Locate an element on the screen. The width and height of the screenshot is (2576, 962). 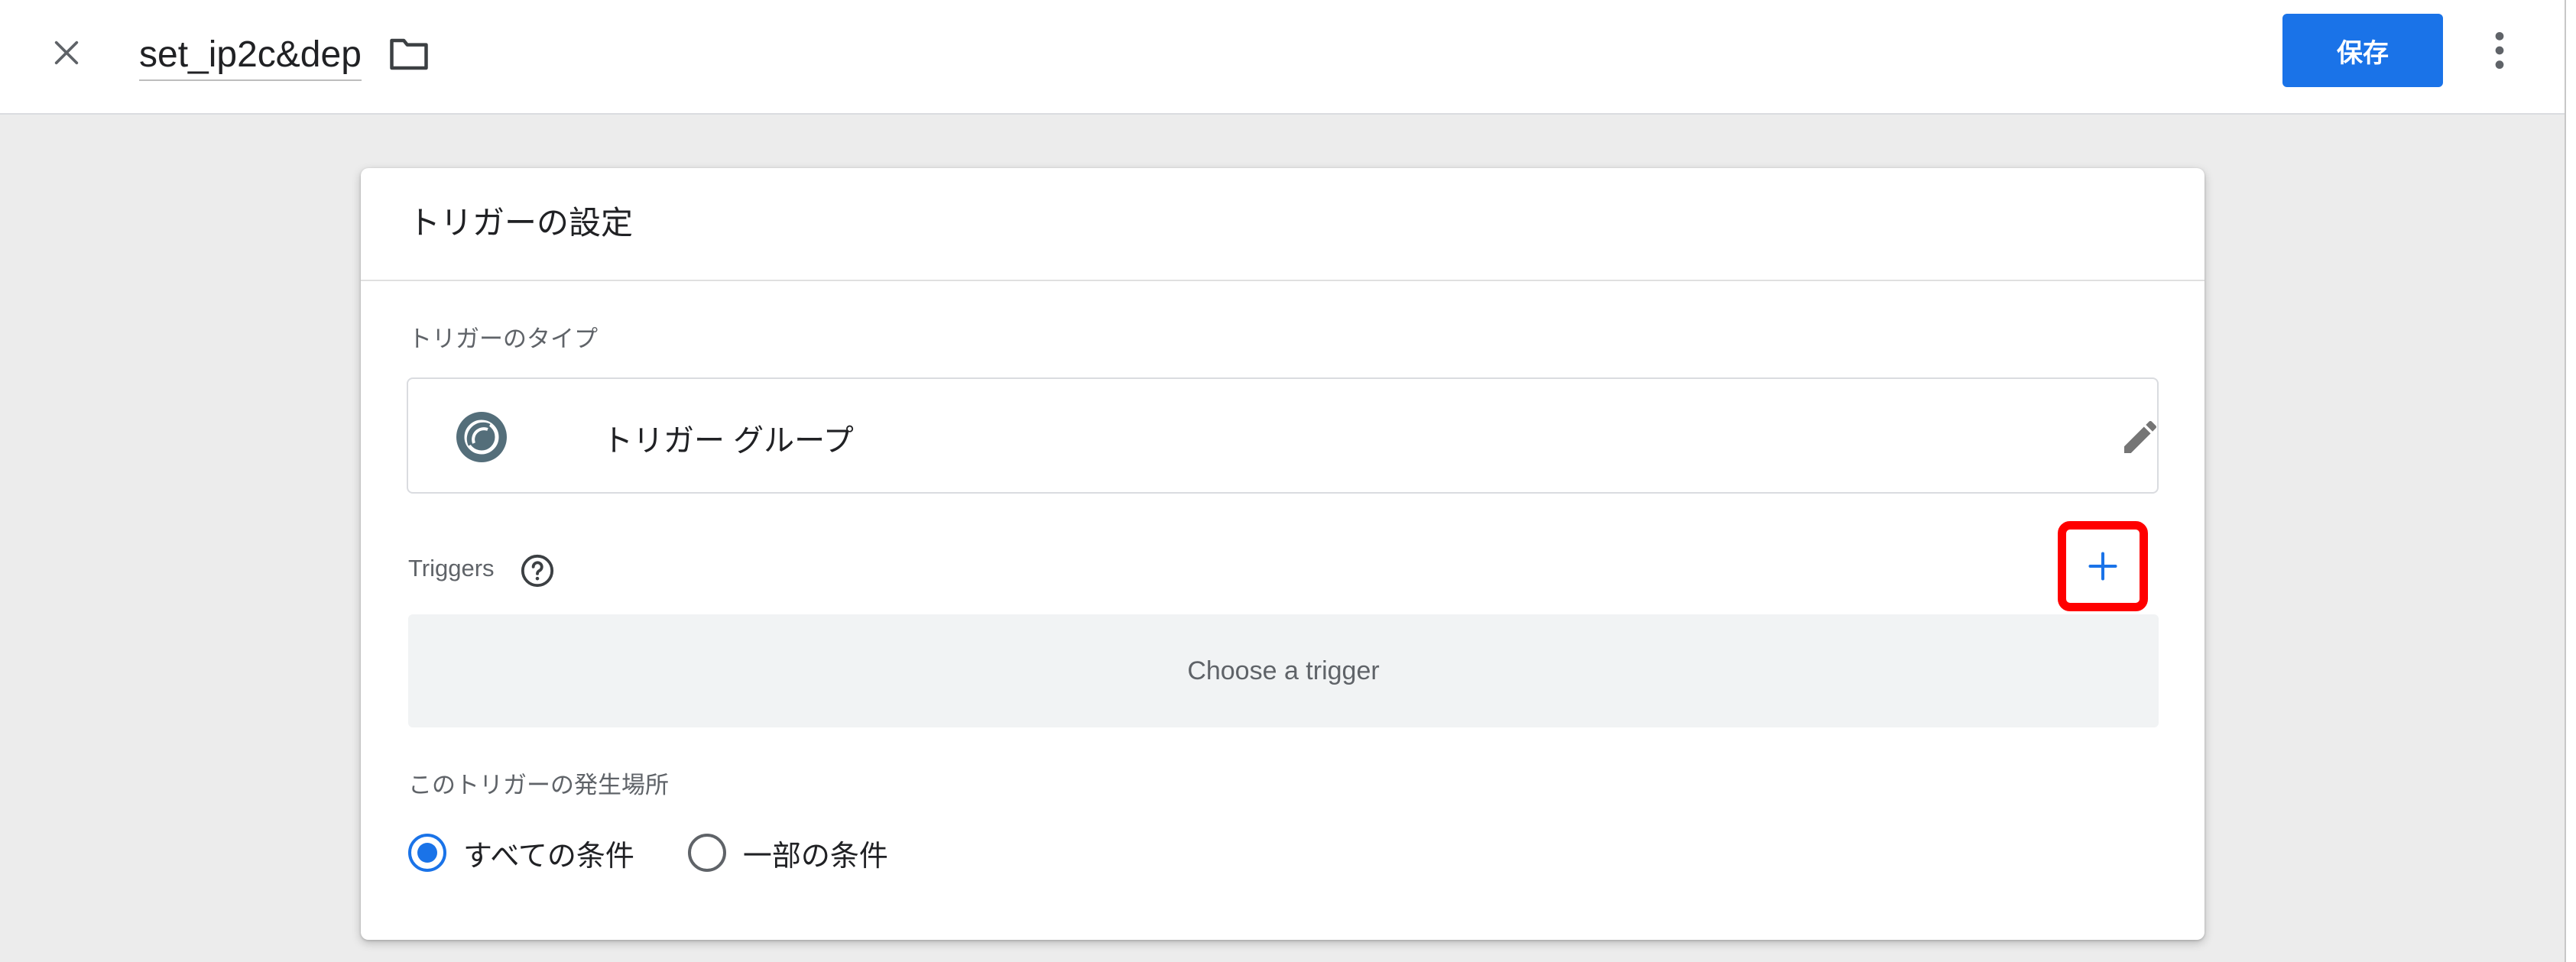
radio-option-some: 一部の条件 is located at coordinates (787, 853).